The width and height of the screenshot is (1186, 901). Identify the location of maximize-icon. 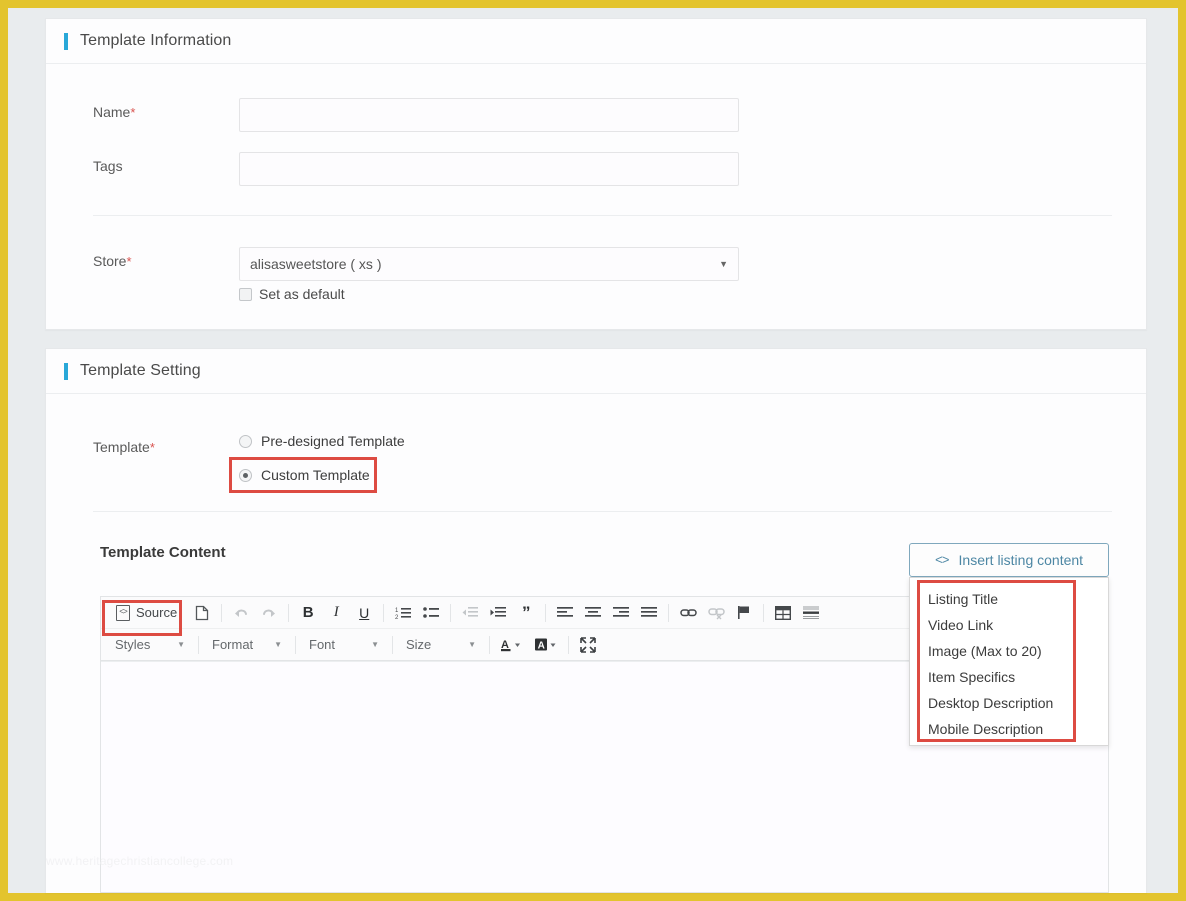
(588, 645).